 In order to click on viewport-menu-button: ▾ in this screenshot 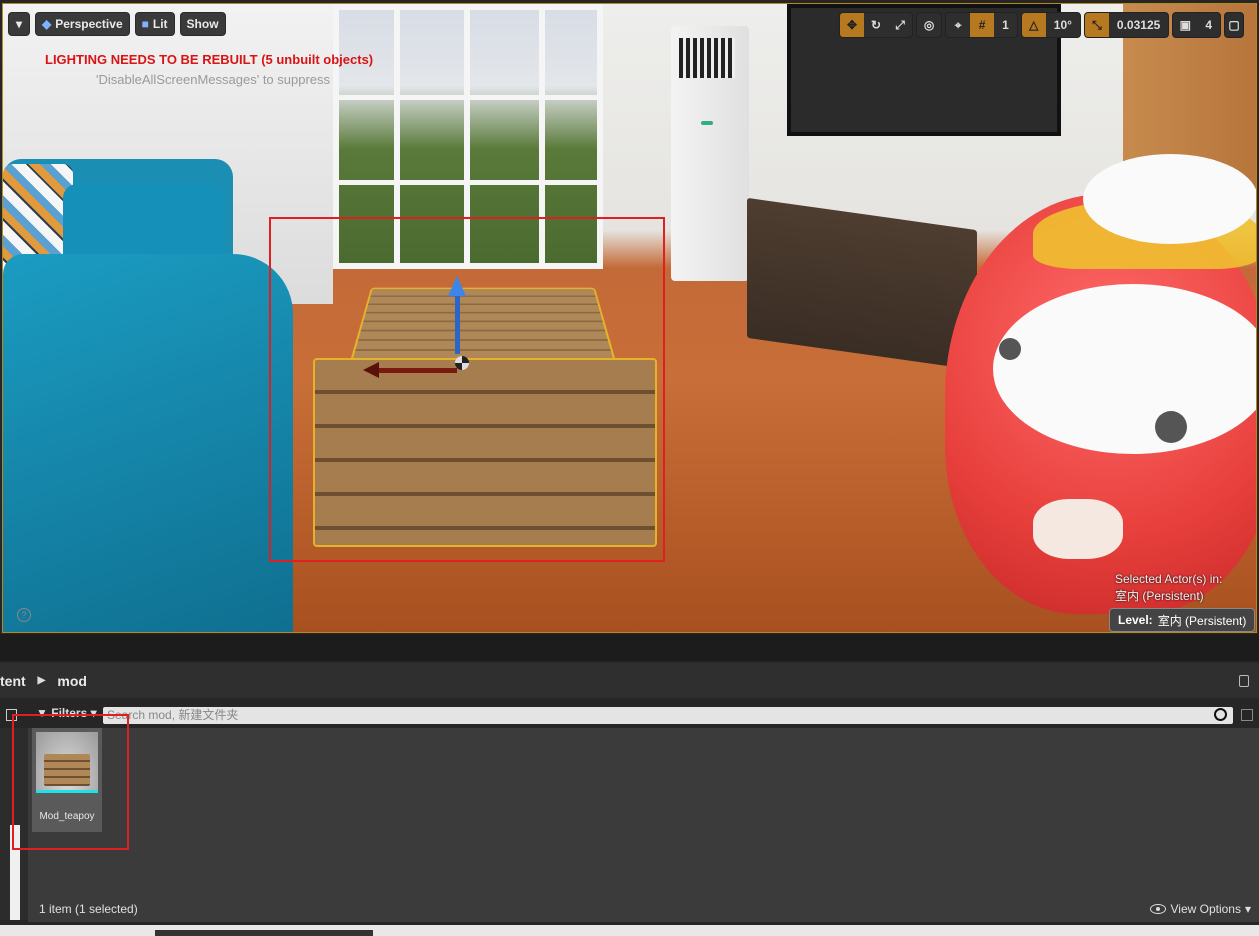, I will do `click(19, 24)`.